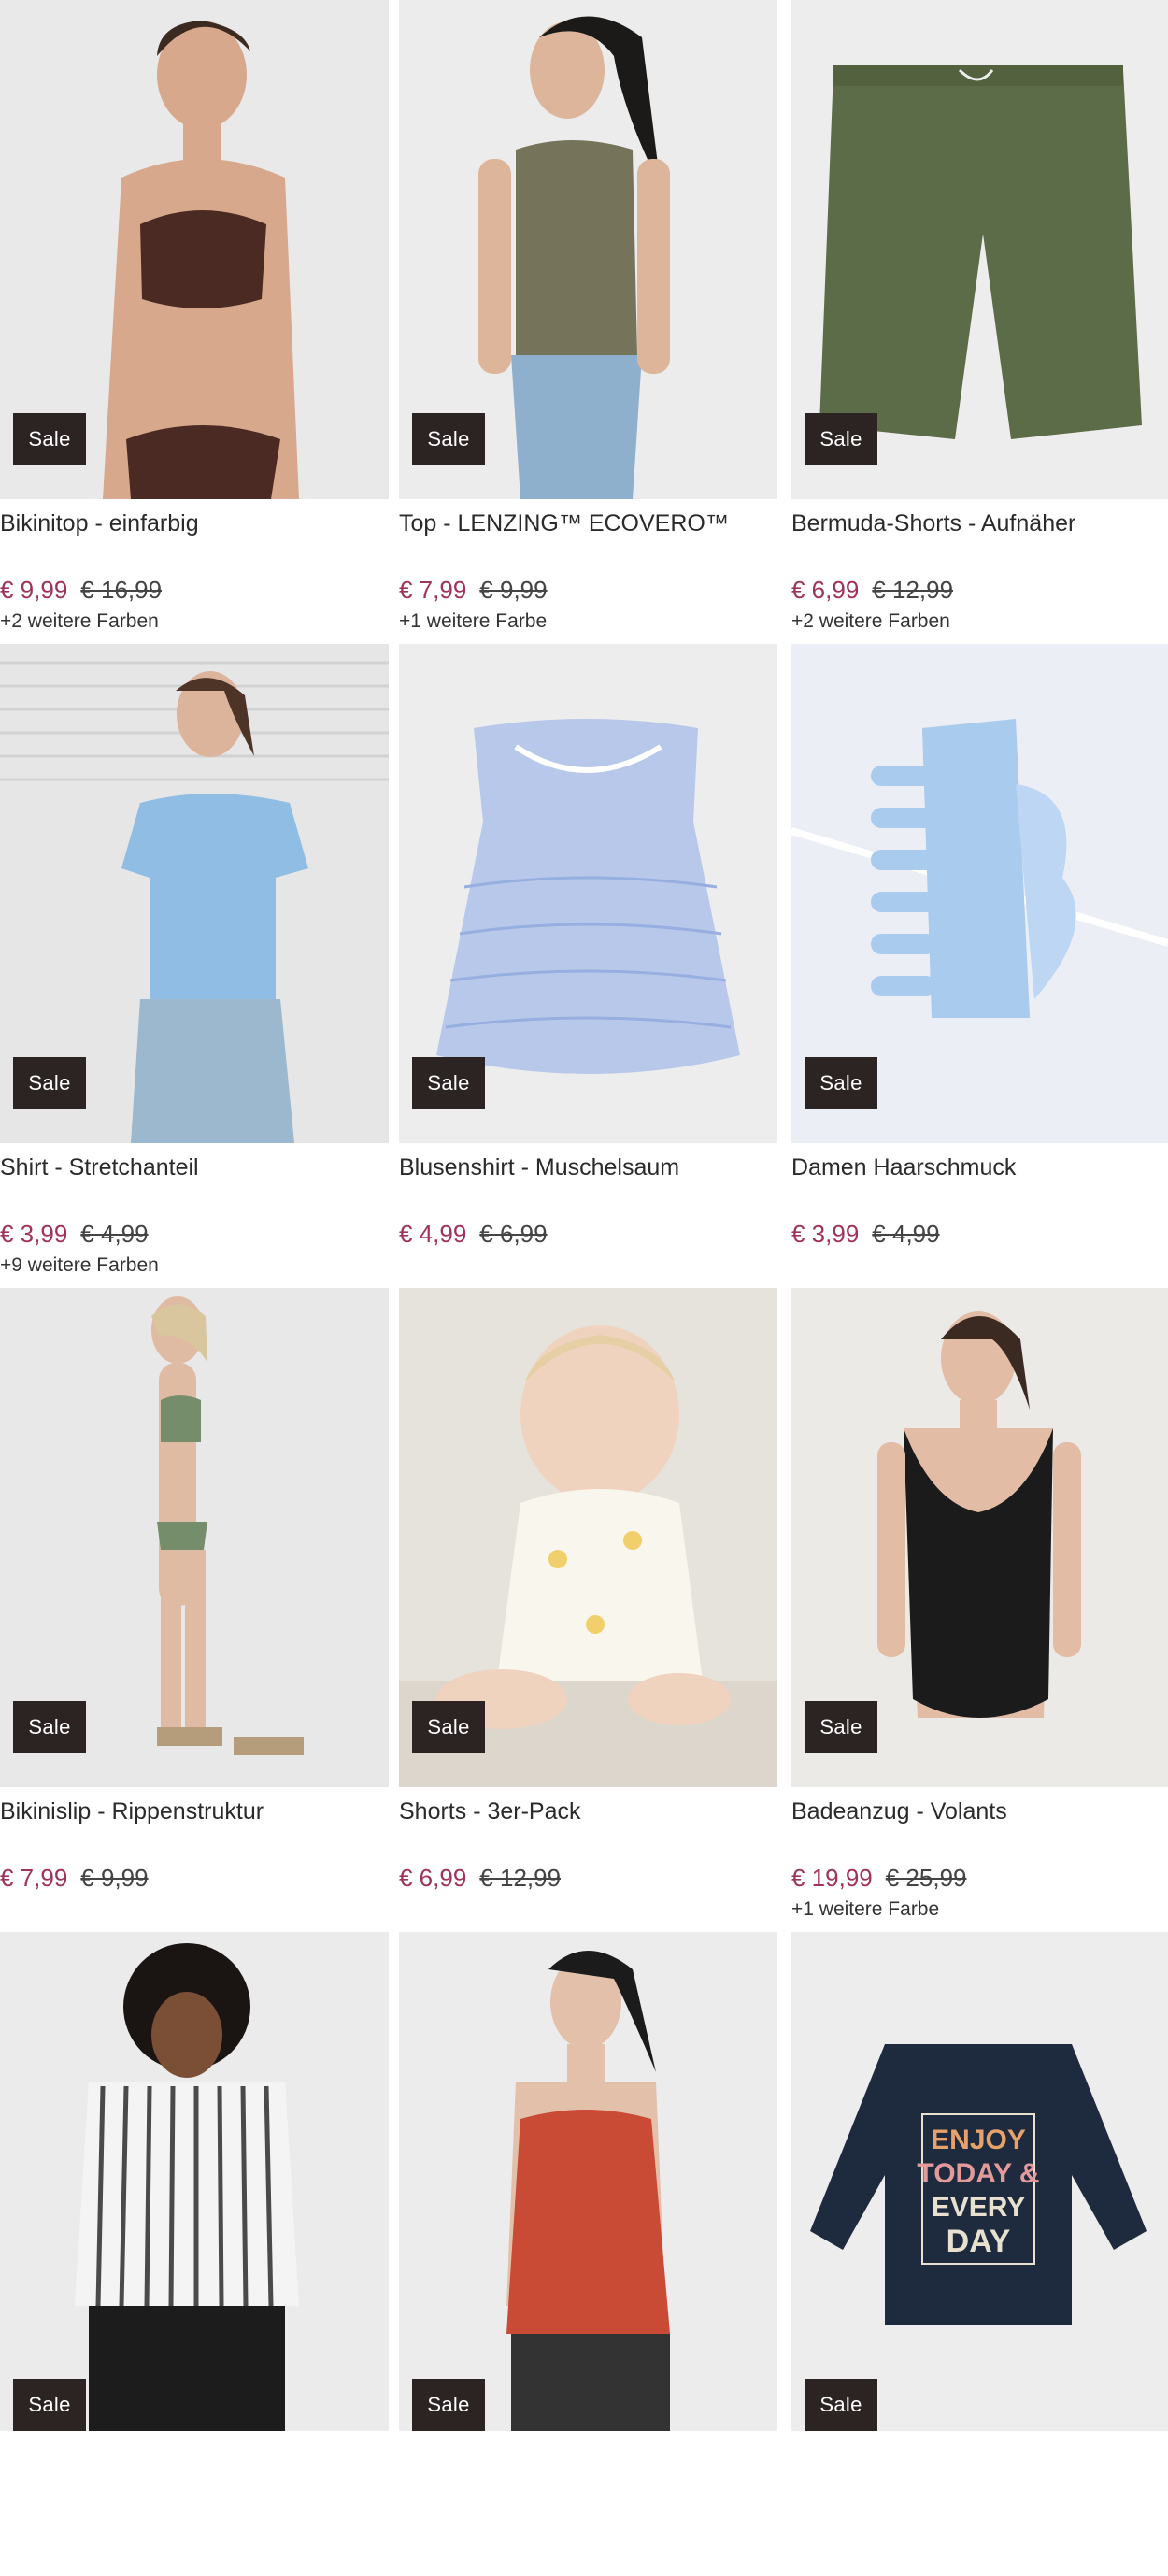 Image resolution: width=1168 pixels, height=2576 pixels. Describe the element at coordinates (194, 529) in the screenshot. I see `product-title: Bikinitop - einfarbig` at that location.